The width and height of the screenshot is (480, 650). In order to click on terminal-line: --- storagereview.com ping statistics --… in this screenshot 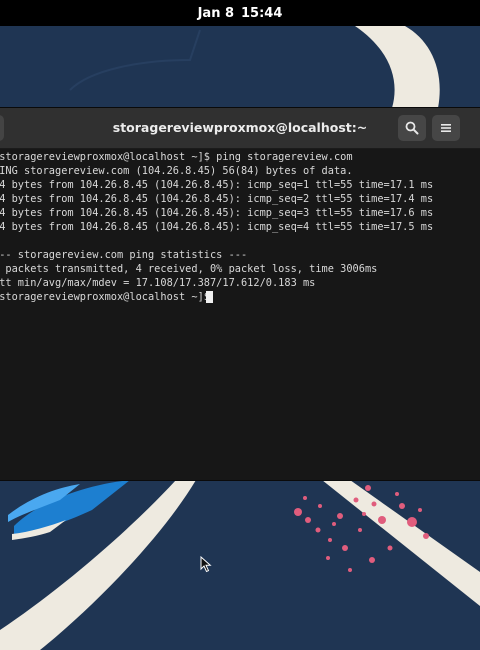, I will do `click(124, 255)`.